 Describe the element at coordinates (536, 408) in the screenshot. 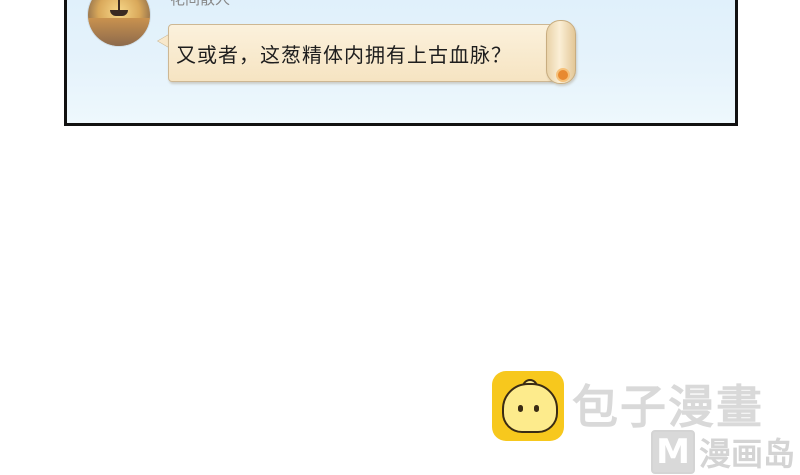

I see `bun-right-eye` at that location.